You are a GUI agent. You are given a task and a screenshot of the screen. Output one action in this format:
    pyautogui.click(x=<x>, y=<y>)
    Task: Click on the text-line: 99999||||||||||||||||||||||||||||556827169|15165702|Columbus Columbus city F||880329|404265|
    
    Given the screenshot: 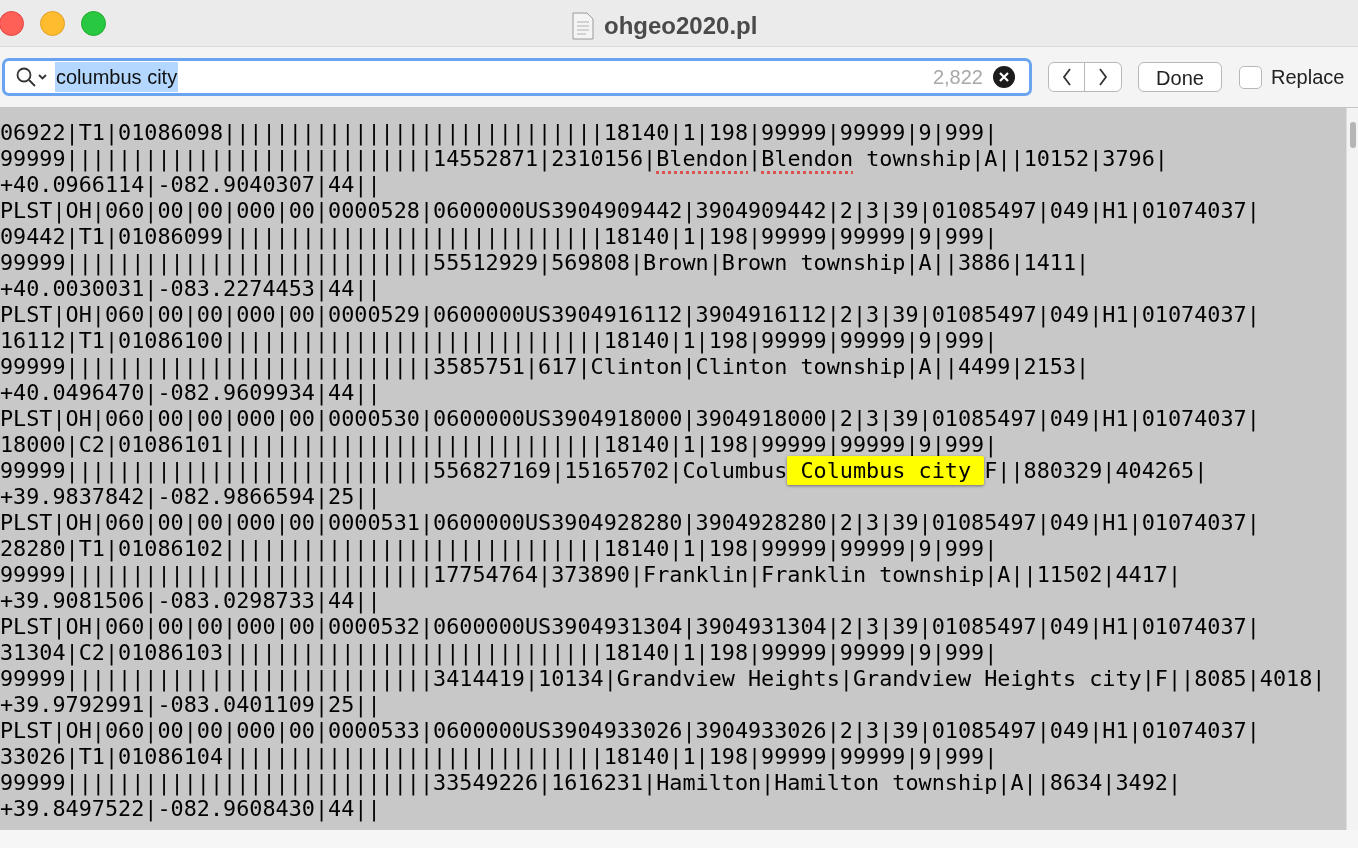 What is the action you would take?
    pyautogui.click(x=604, y=471)
    